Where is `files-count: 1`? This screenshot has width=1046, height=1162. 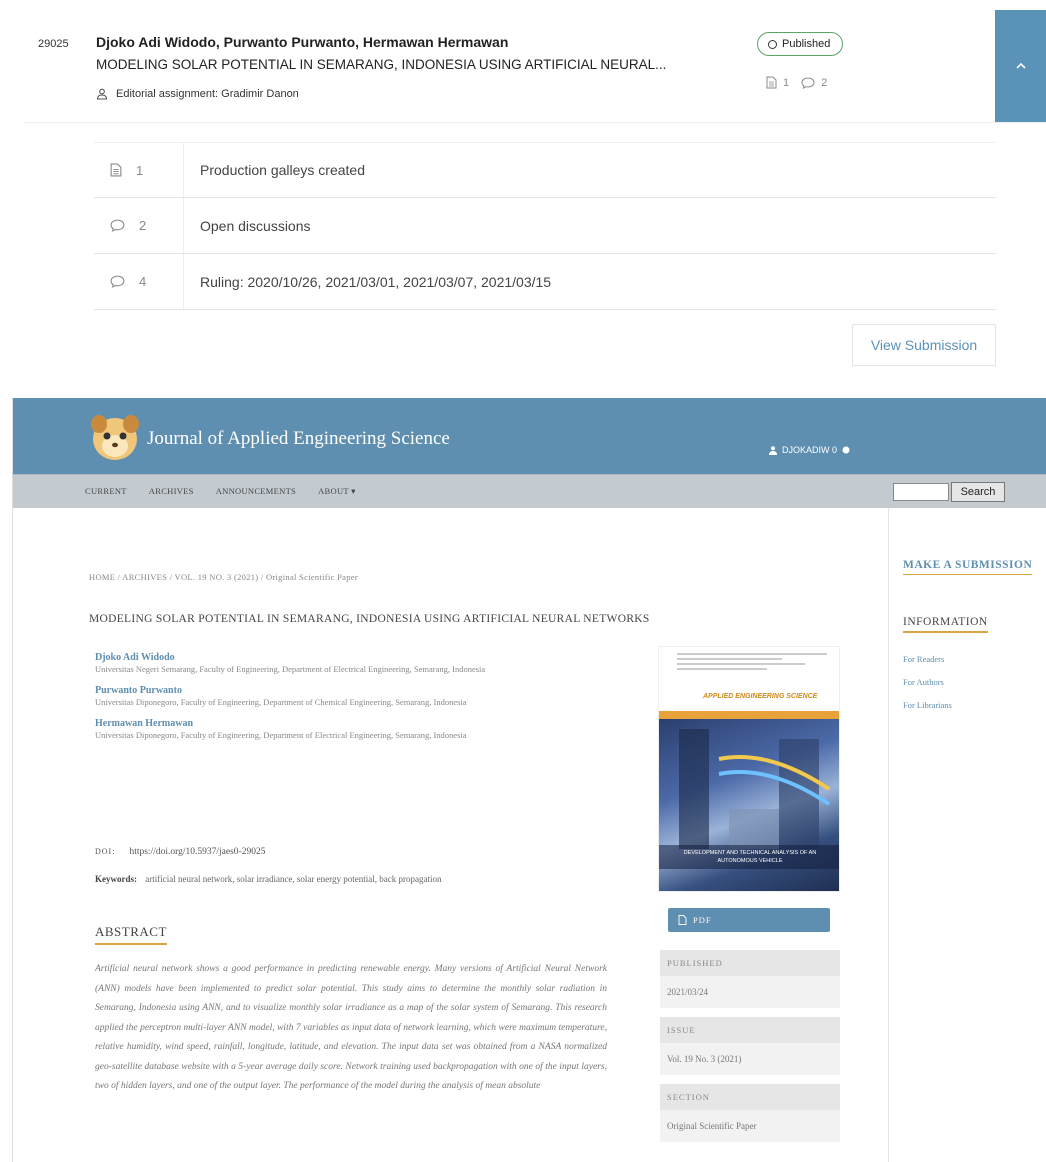
files-count: 1 is located at coordinates (786, 82).